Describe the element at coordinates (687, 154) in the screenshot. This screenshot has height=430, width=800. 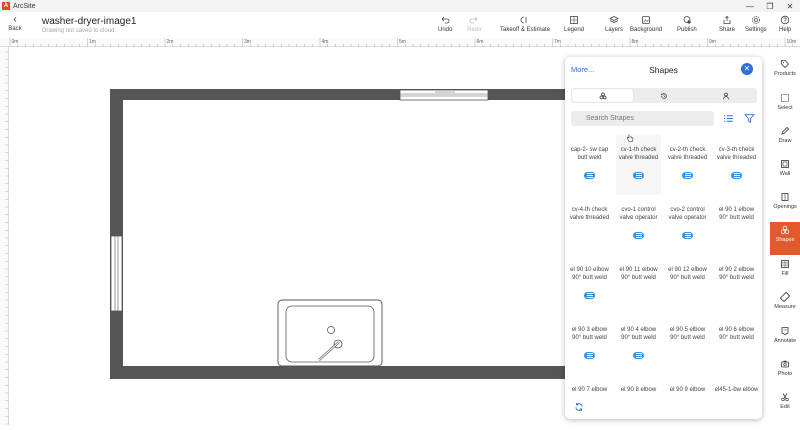
I see `shape-item-label: cv-2-th check valve threaded` at that location.